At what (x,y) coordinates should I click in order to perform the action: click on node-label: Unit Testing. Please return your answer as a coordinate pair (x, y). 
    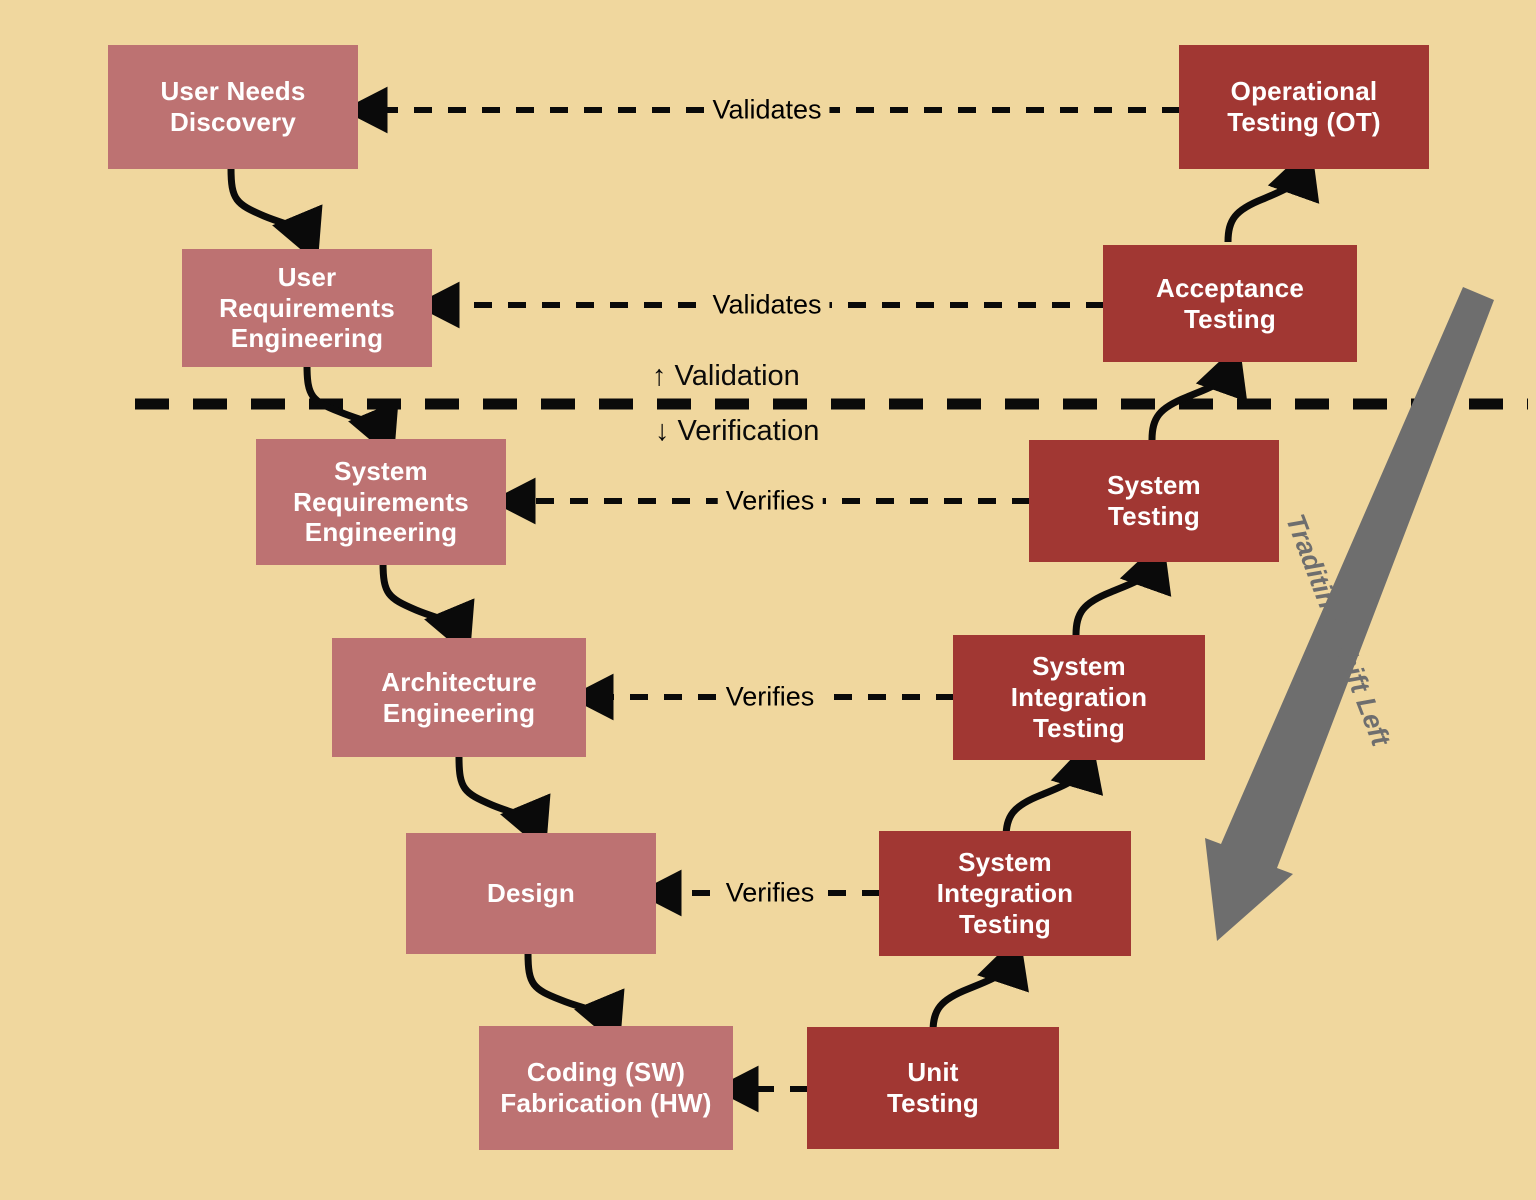
    Looking at the image, I should click on (933, 1087).